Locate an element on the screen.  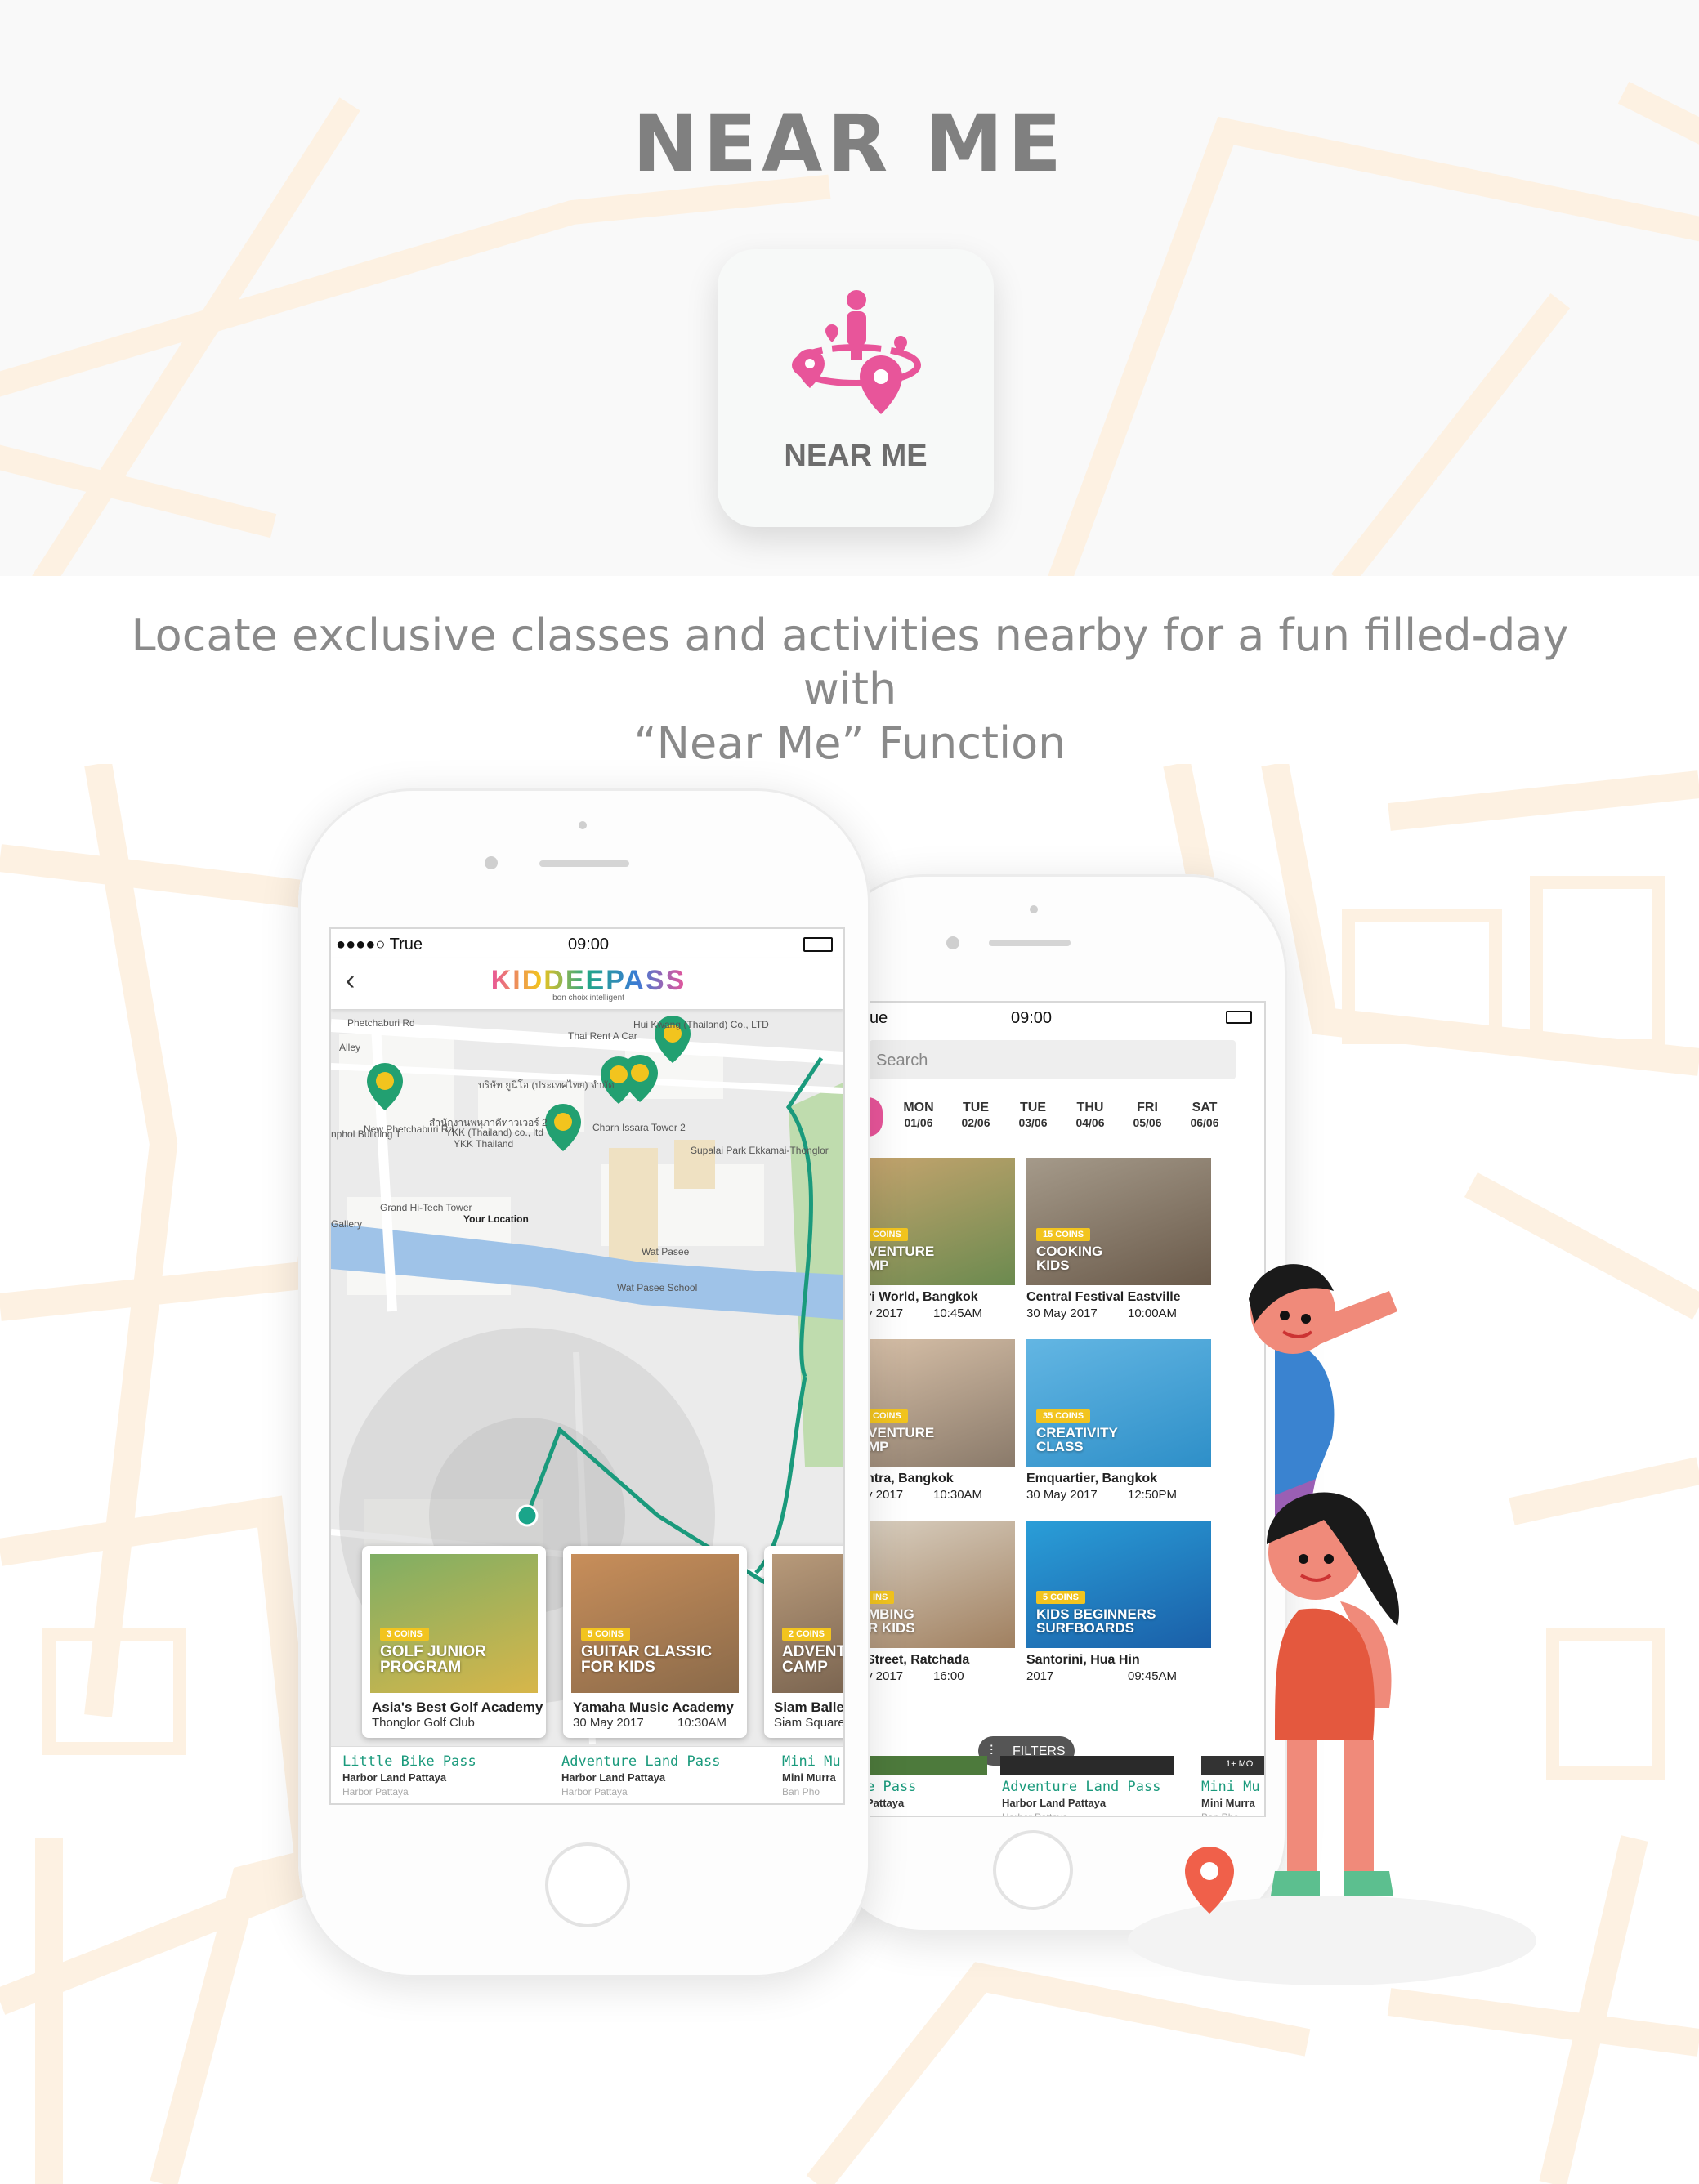
card-title: GOLF JUNIOR PROGRAM is located at coordinates (433, 1659).